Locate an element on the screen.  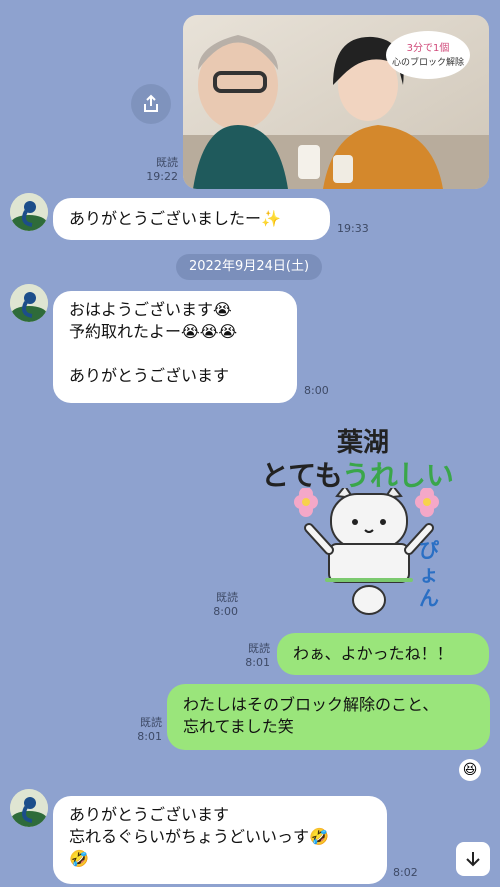
share-icon is located at coordinates (151, 103).